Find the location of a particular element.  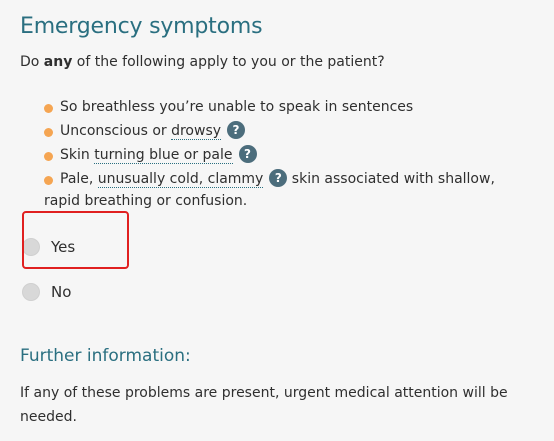

symptom-text-continued: skin associated with shallow, is located at coordinates (391, 179).